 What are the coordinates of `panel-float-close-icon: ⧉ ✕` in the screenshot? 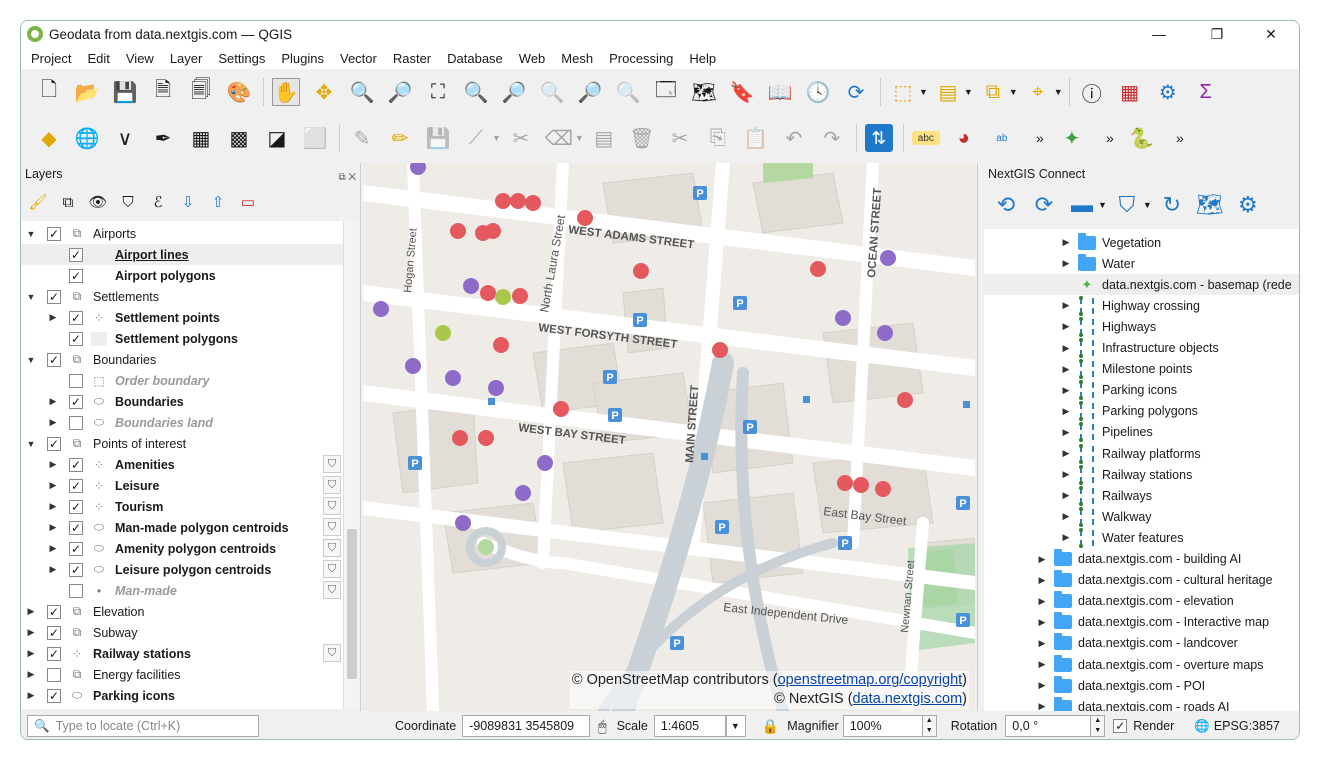 It's located at (347, 178).